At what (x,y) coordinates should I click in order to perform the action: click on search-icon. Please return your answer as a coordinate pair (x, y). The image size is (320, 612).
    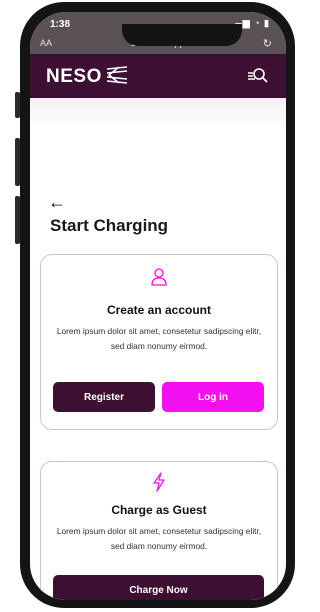
    Looking at the image, I should click on (257, 76).